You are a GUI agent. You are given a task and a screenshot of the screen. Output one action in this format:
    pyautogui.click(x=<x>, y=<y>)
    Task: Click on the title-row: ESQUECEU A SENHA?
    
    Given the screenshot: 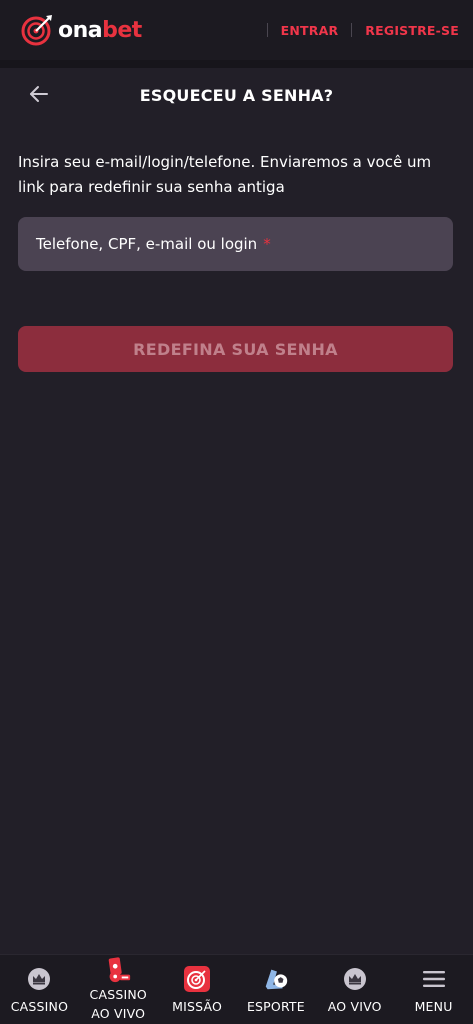 What is the action you would take?
    pyautogui.click(x=236, y=96)
    